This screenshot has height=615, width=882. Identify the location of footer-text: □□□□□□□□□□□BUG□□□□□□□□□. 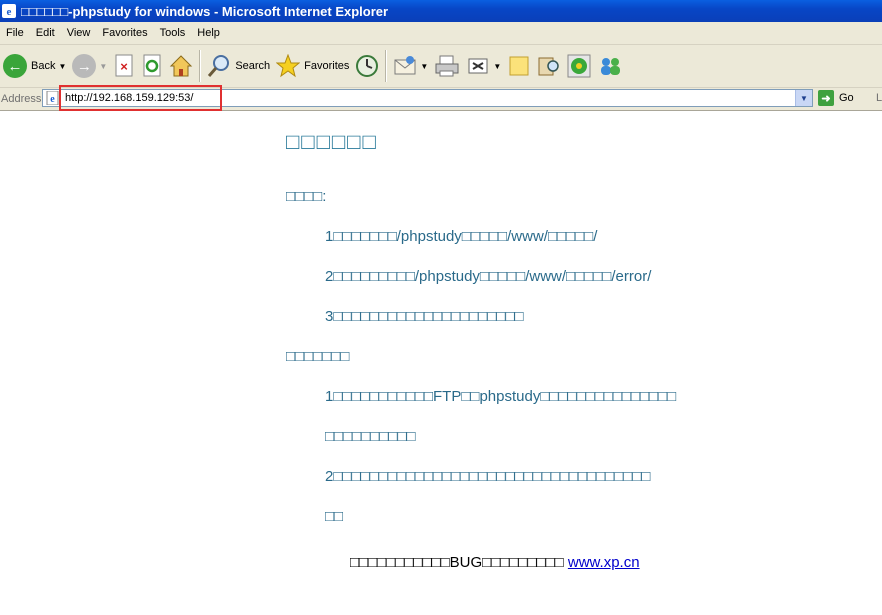
(459, 562).